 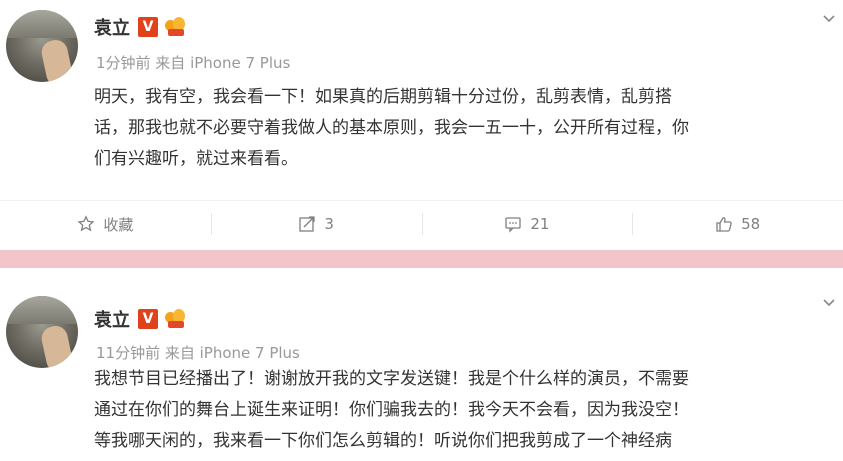 What do you see at coordinates (118, 224) in the screenshot?
I see `favorite-label: 收藏` at bounding box center [118, 224].